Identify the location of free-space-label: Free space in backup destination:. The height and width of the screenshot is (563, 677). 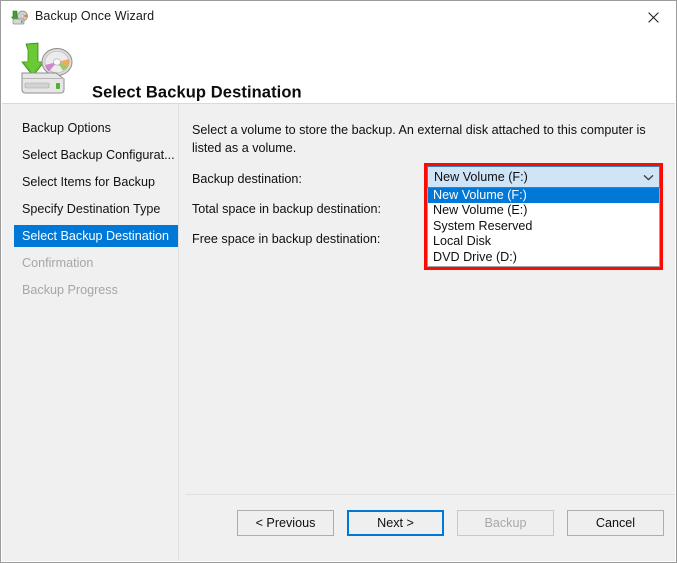
(286, 239).